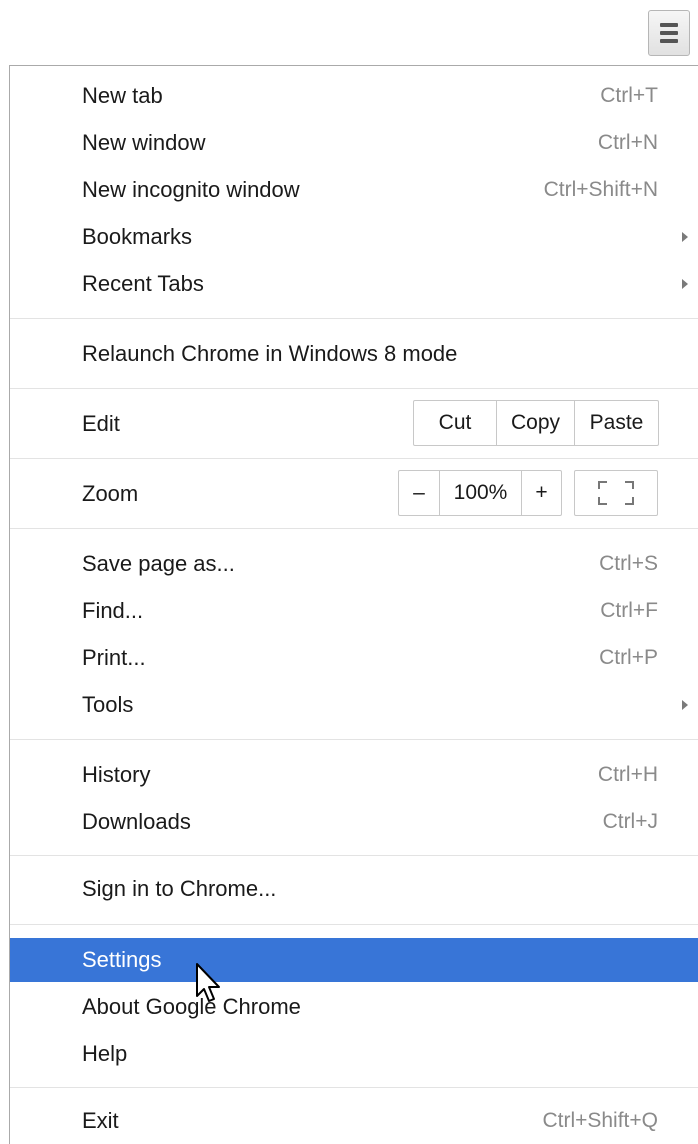 The height and width of the screenshot is (1144, 698). What do you see at coordinates (105, 1053) in the screenshot?
I see `menu-item-label: Help` at bounding box center [105, 1053].